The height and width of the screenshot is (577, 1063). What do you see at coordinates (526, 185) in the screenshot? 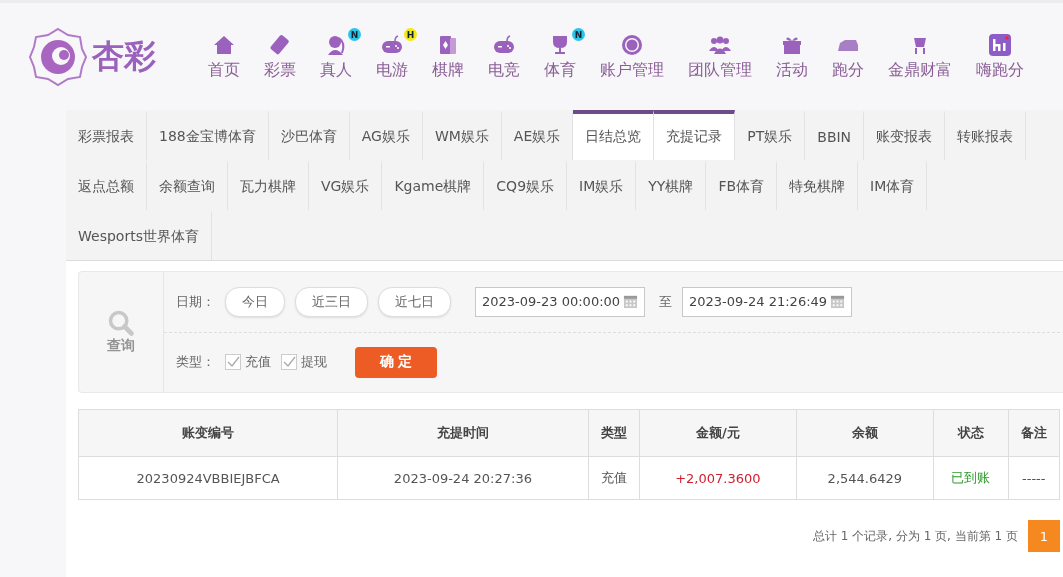
I see `tab: CQ9娱乐` at bounding box center [526, 185].